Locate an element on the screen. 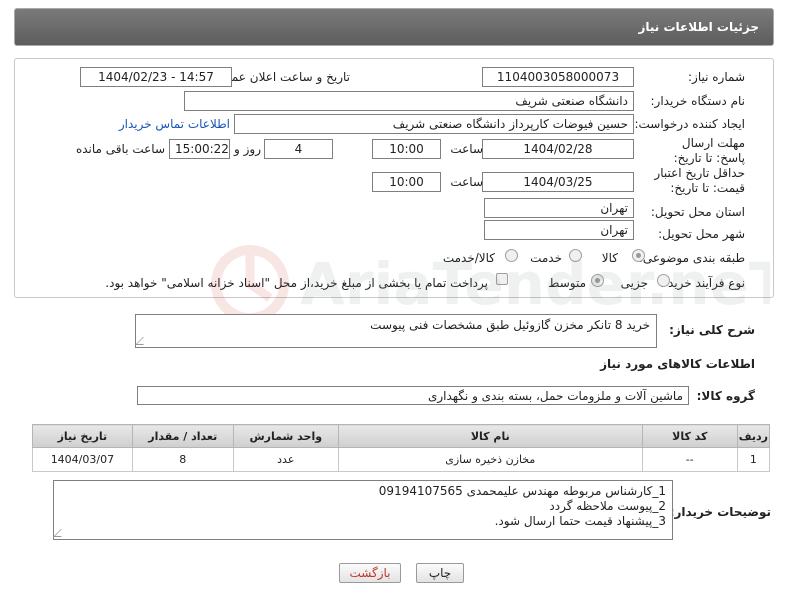 The height and width of the screenshot is (598, 788). buyer-org-field: دانشگاه صنعتی شریف is located at coordinates (409, 101).